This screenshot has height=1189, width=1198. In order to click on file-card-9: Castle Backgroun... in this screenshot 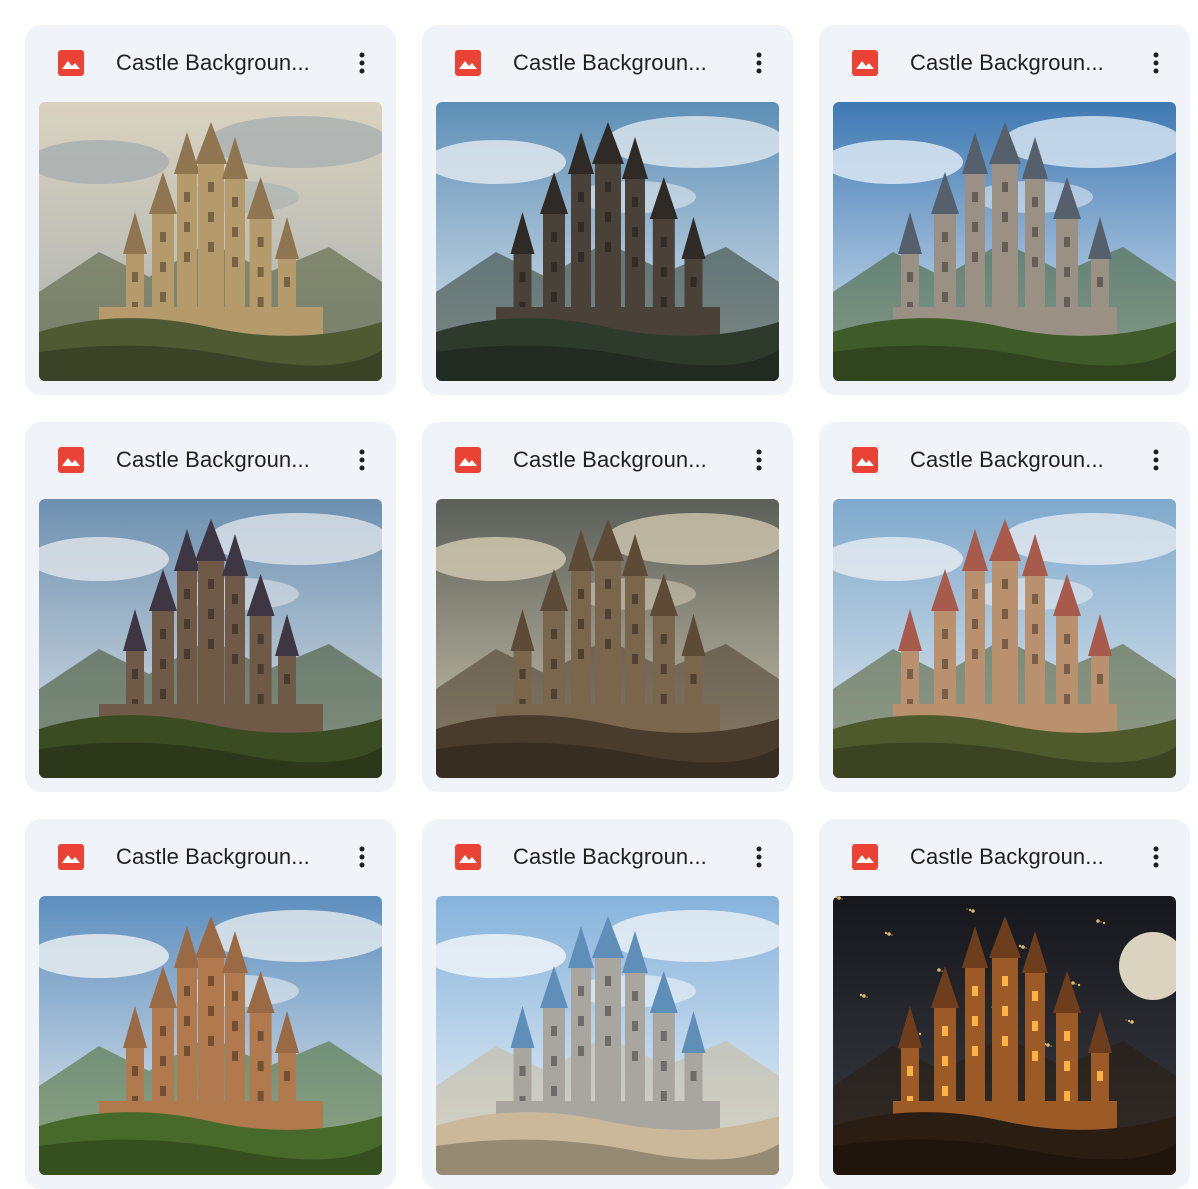, I will do `click(1004, 1004)`.